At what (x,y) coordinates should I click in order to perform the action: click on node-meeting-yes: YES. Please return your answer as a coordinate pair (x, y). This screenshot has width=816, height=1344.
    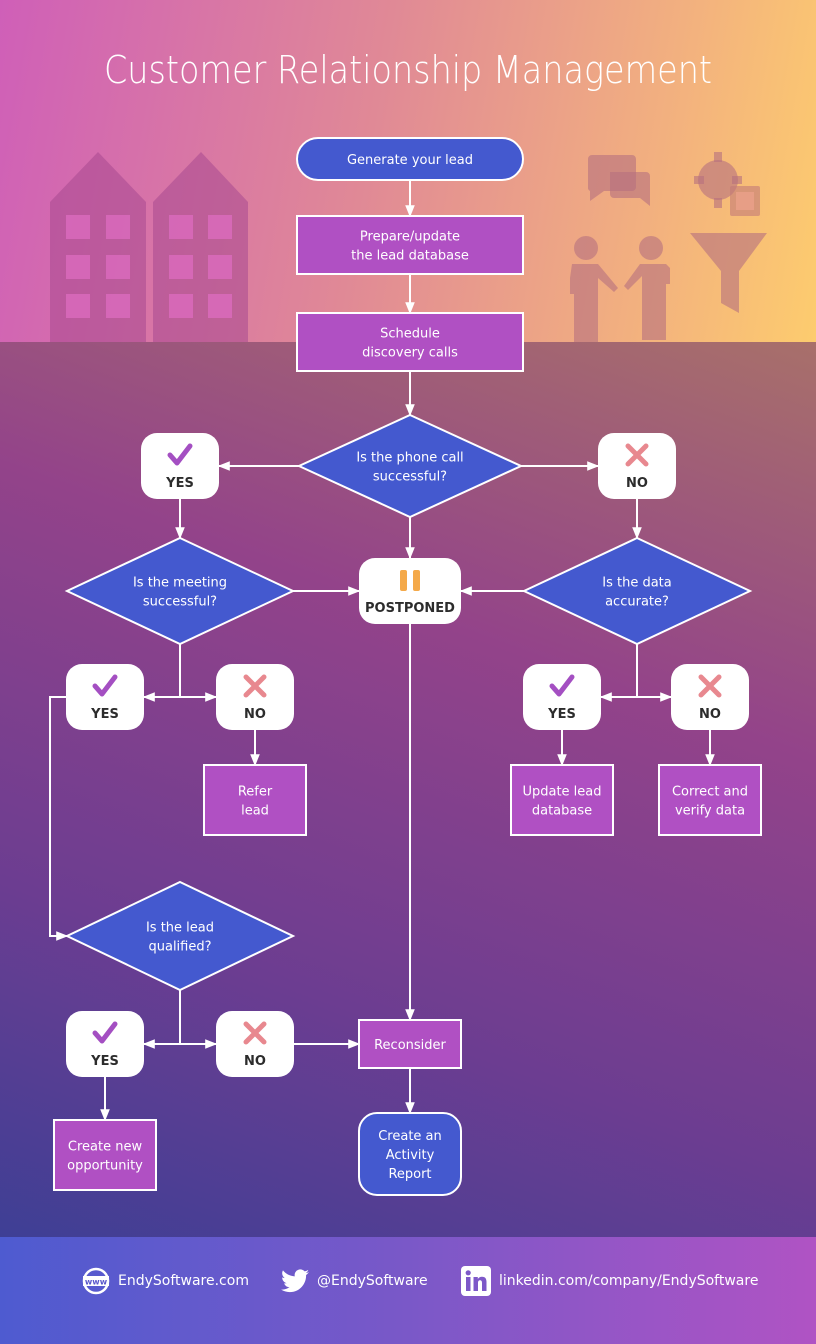
    Looking at the image, I should click on (105, 697).